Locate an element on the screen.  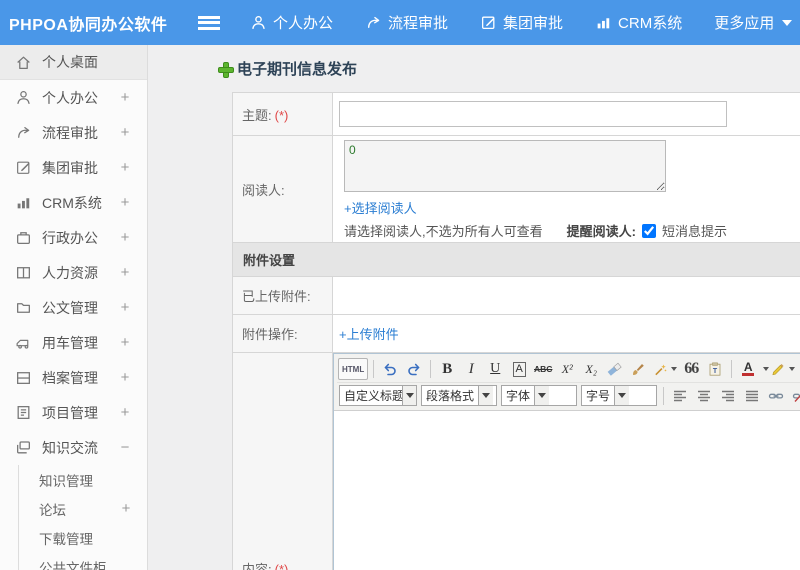
sidebar-item-label: 人力资源 is located at coordinates (70, 272).